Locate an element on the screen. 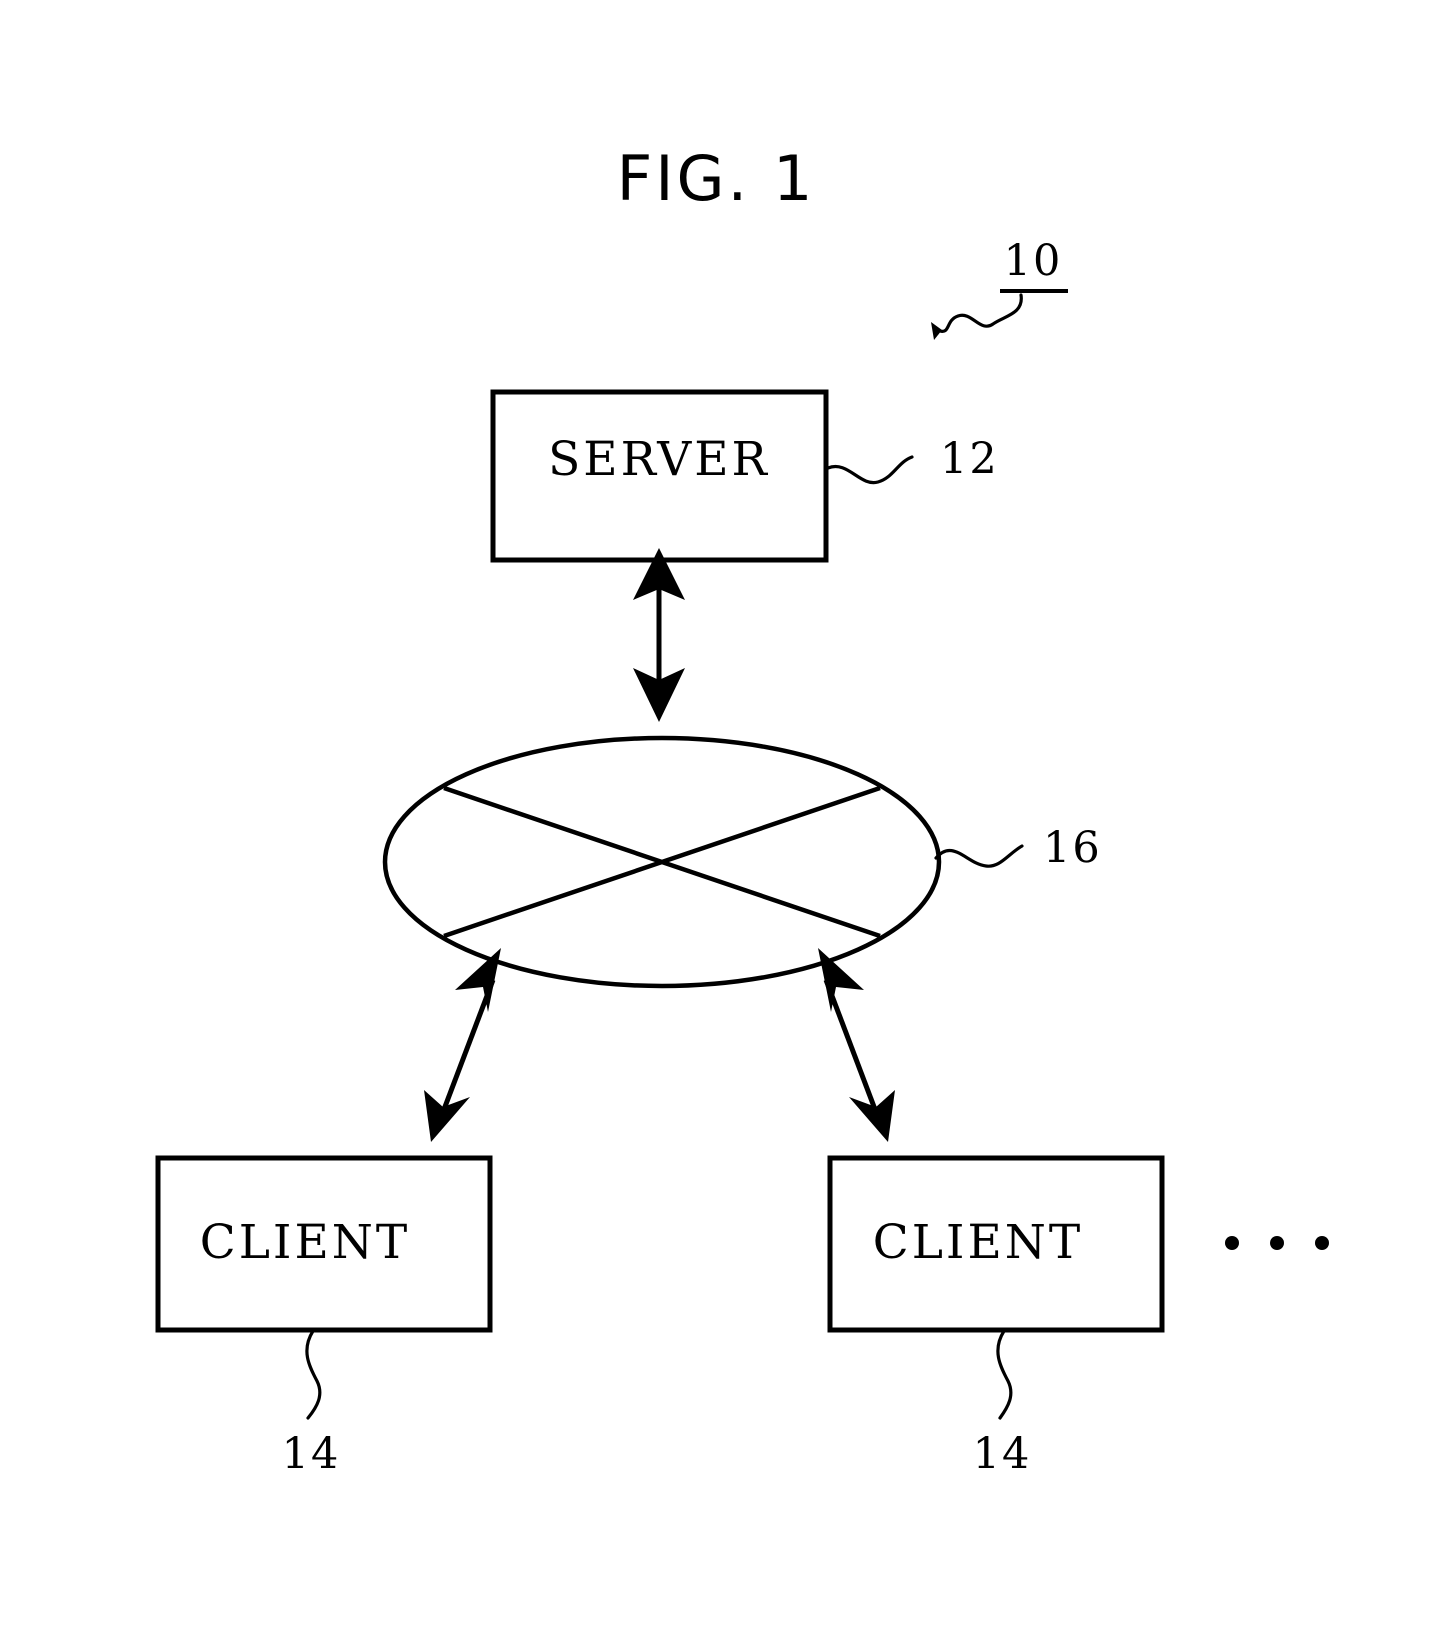  network-client-left-link-arrow is located at coordinates (462, 1045).